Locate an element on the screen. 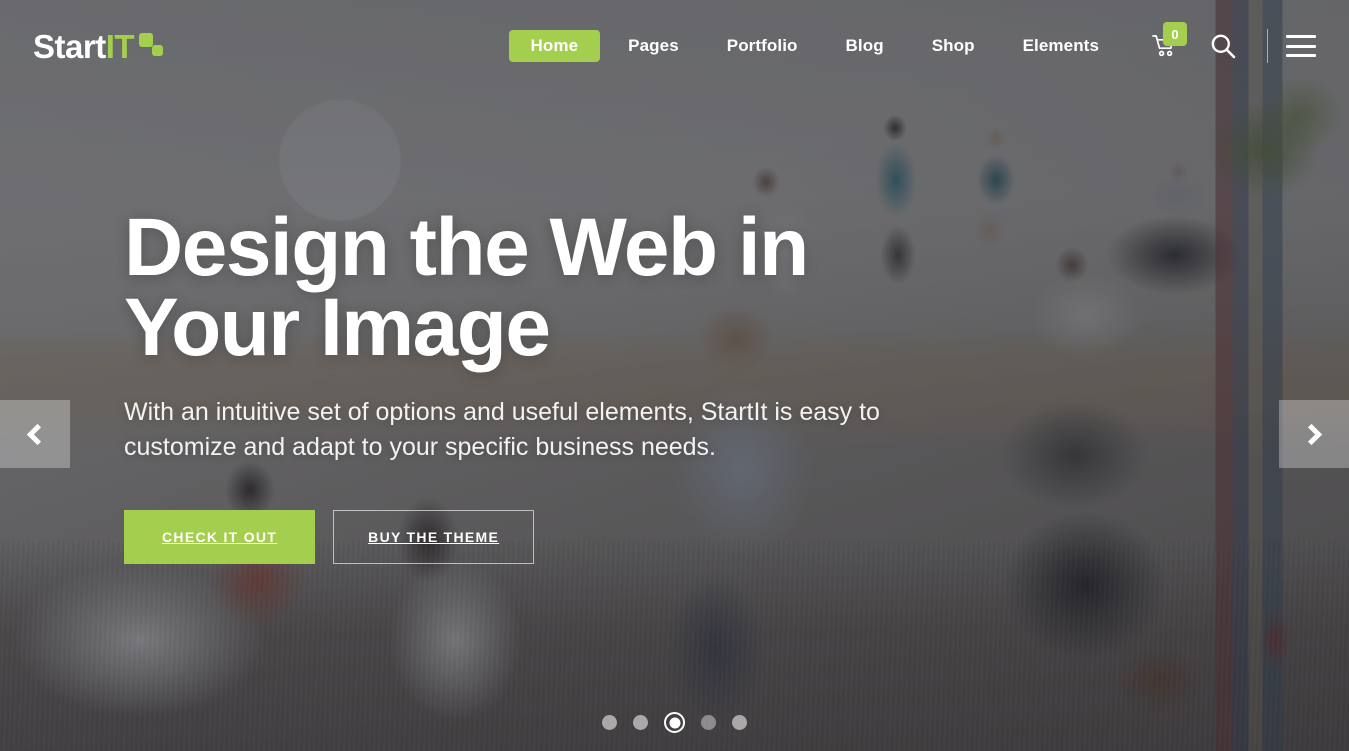 The height and width of the screenshot is (751, 1349). slider-dot-3-active is located at coordinates (674, 722).